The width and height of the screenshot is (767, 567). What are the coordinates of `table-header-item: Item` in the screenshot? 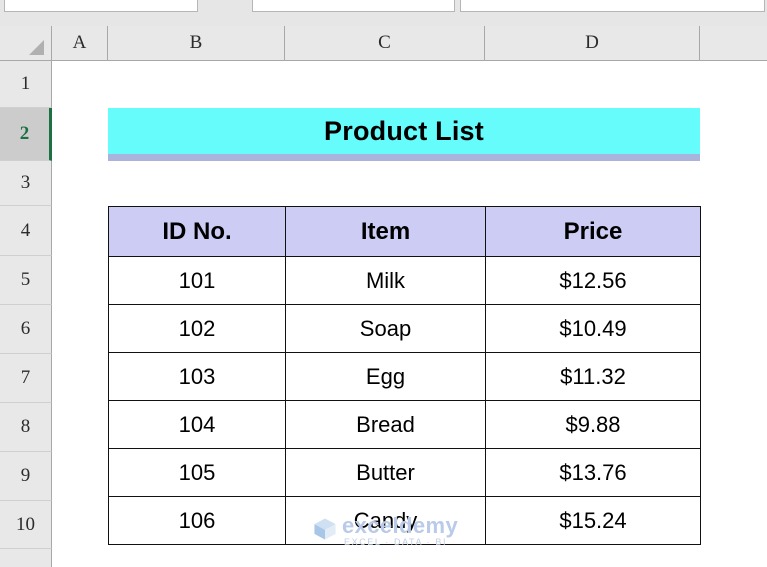 It's located at (385, 231).